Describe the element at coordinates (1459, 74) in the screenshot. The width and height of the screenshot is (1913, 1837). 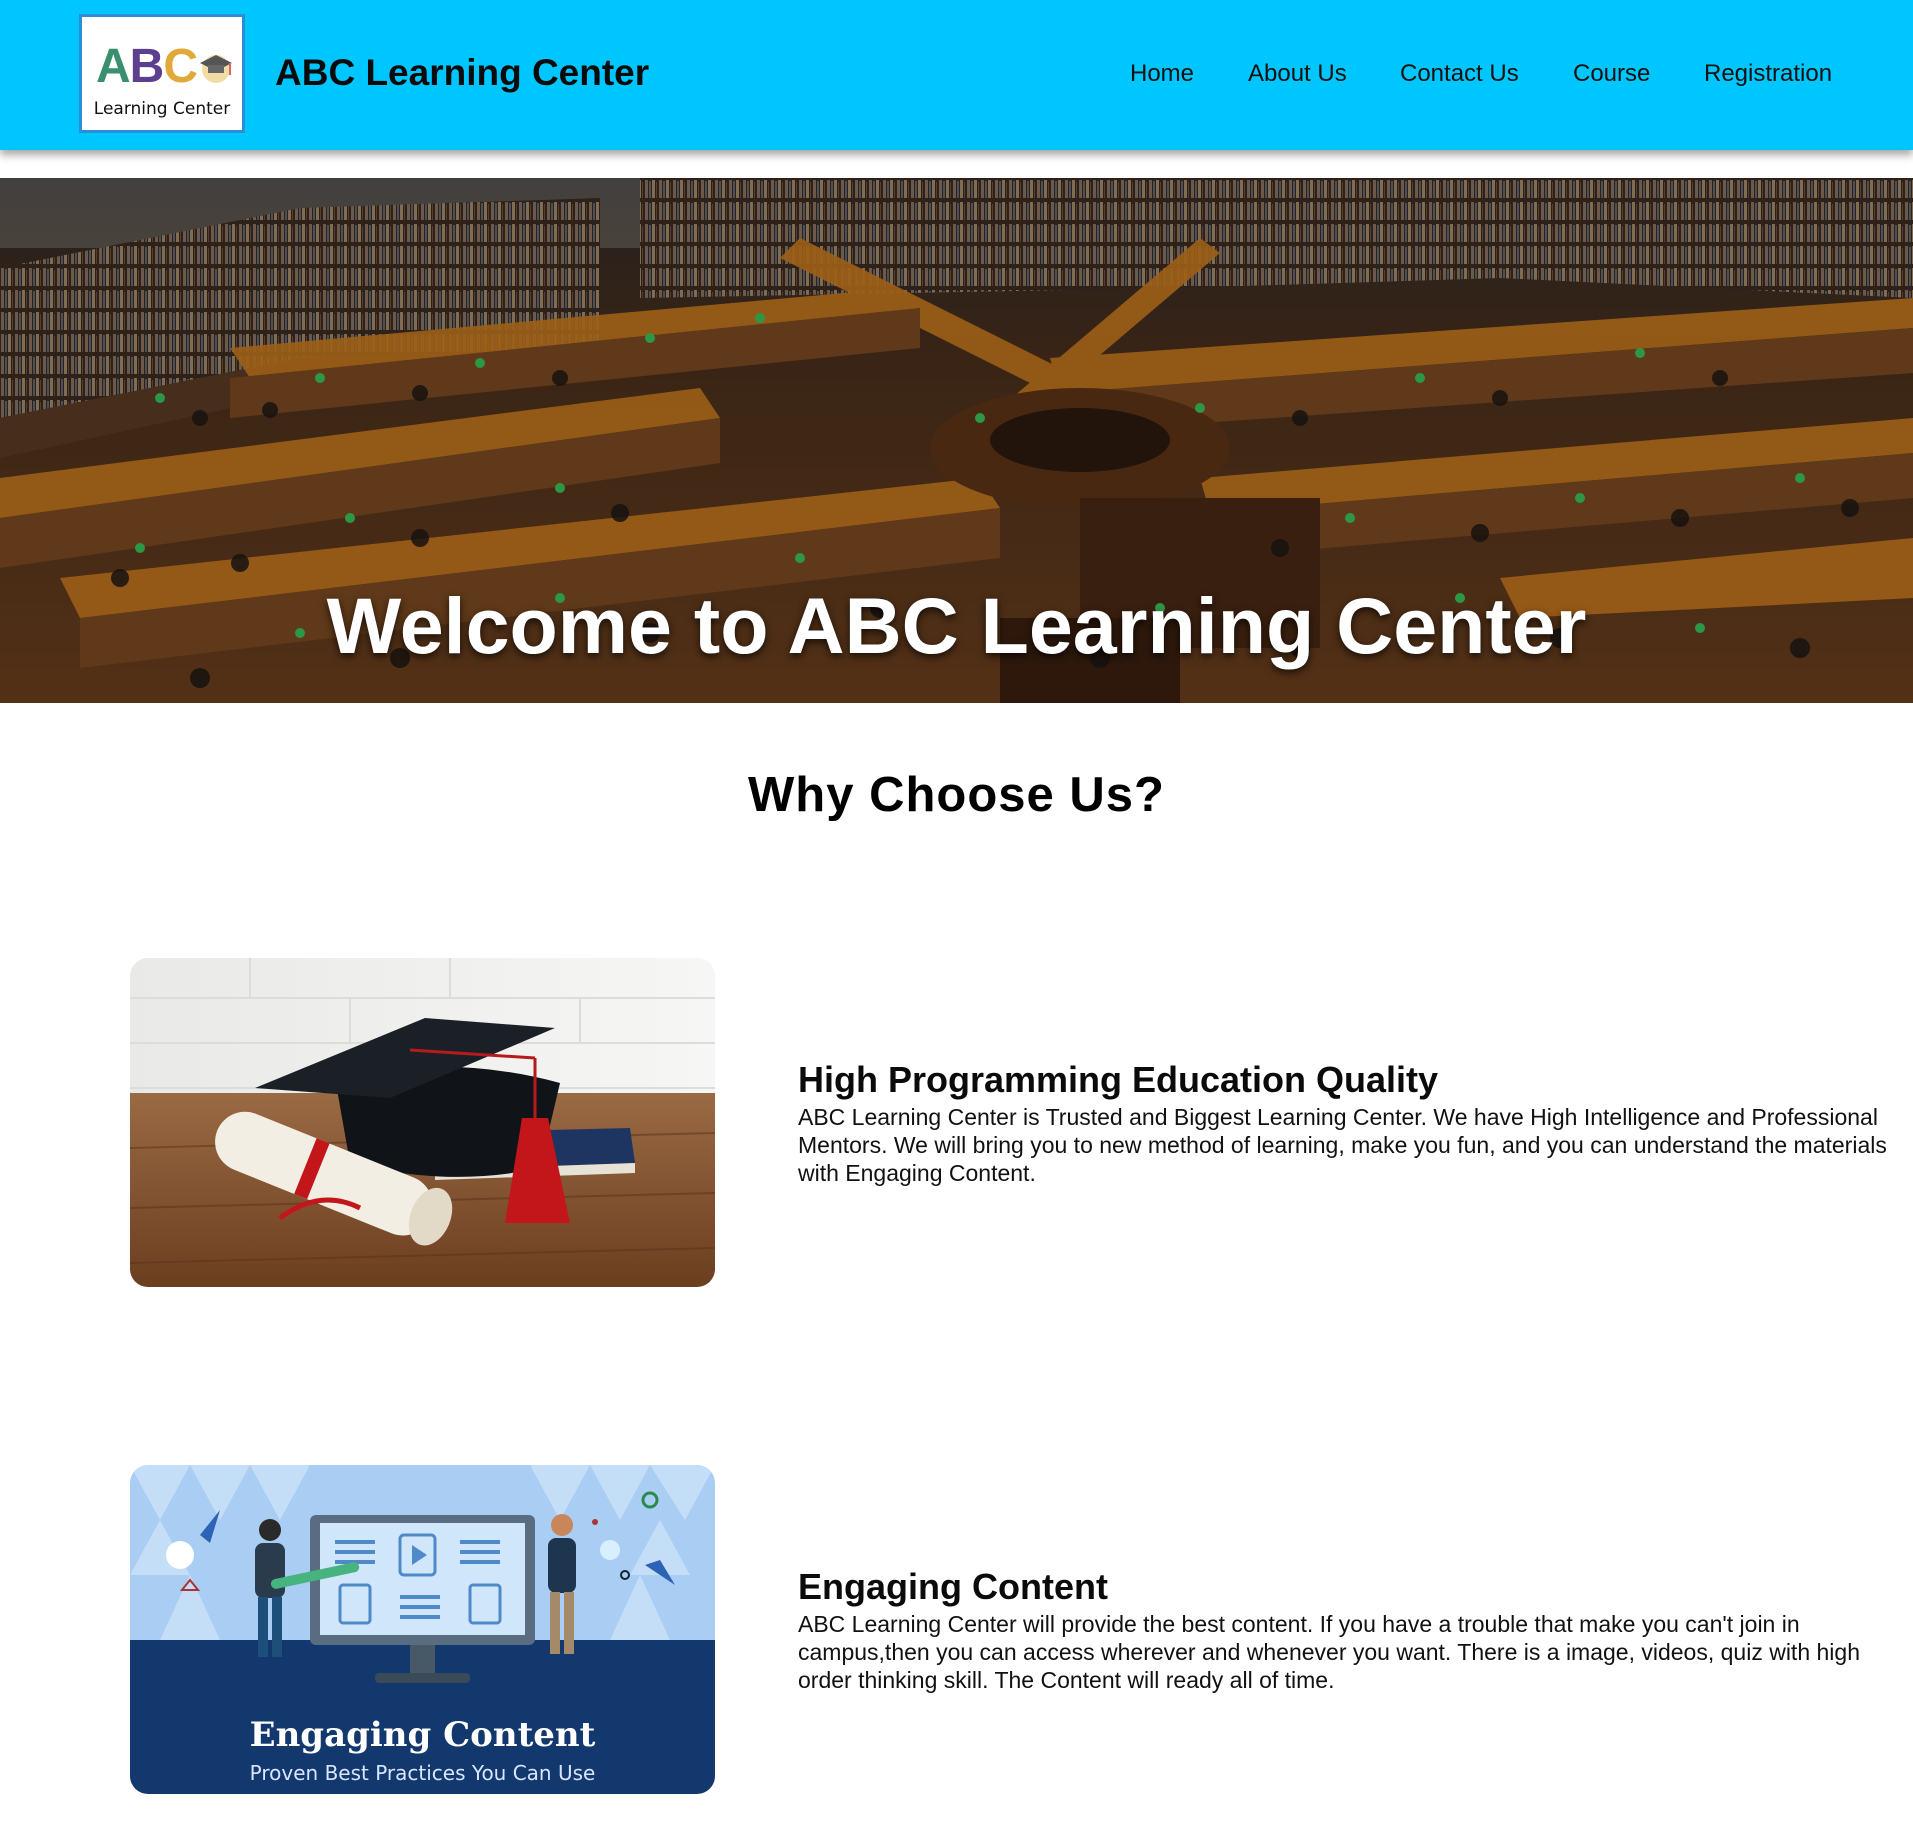
I see `nav-contact-us: Contact Us` at that location.